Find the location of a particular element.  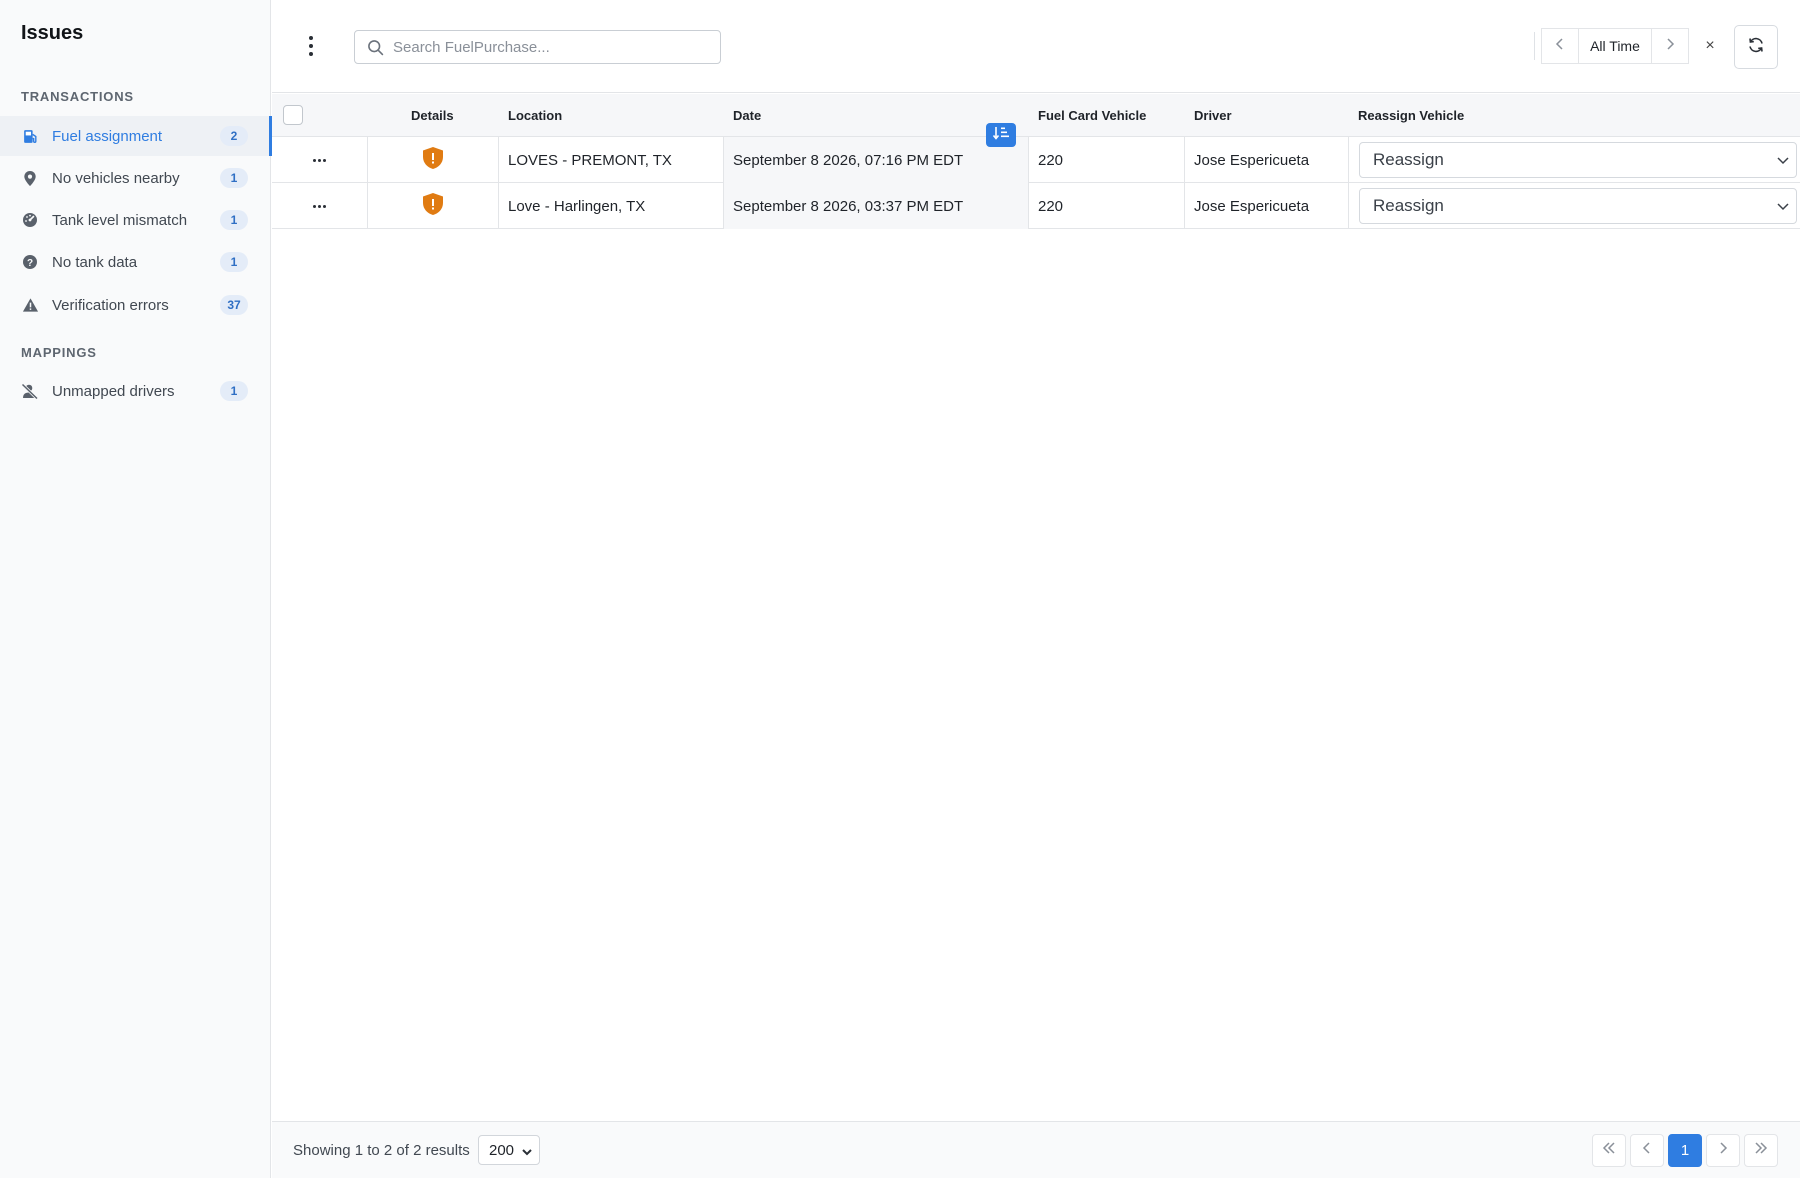

sidebar-title: Issues is located at coordinates (52, 33).